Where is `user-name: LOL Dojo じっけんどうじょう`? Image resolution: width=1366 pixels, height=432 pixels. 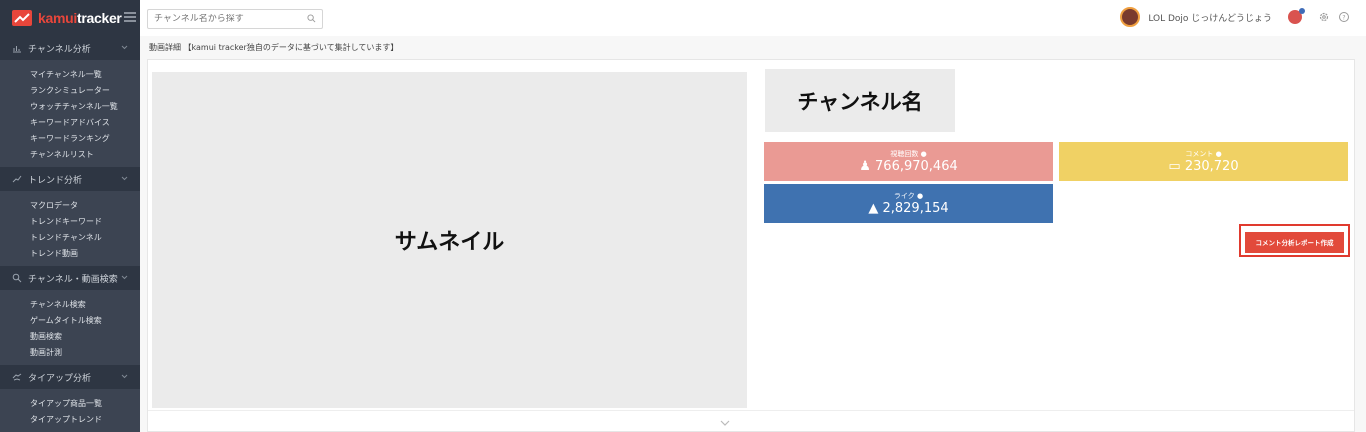
user-name: LOL Dojo じっけんどうじょう is located at coordinates (1210, 17).